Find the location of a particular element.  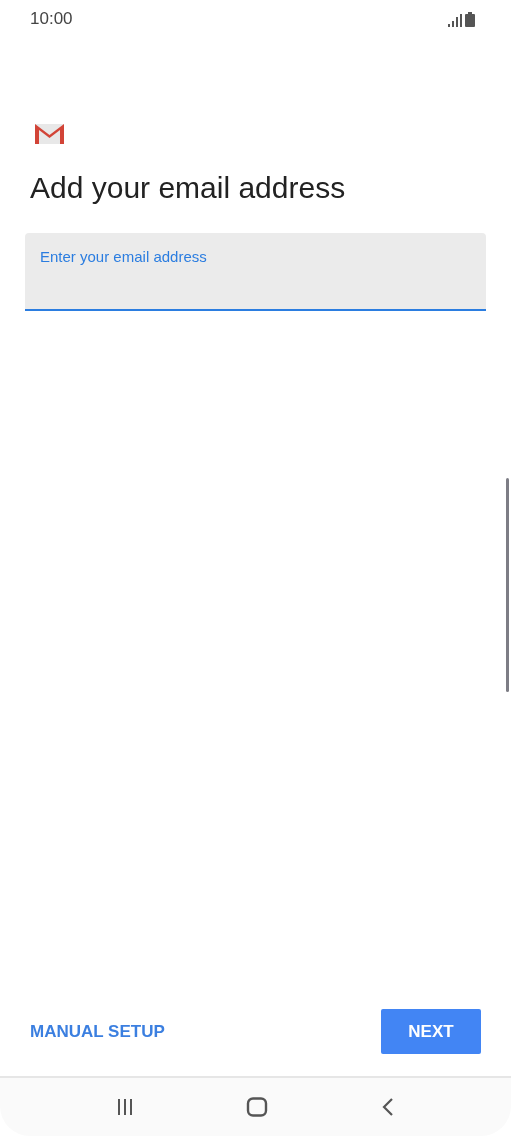

mail-logo-icon is located at coordinates (49, 133).